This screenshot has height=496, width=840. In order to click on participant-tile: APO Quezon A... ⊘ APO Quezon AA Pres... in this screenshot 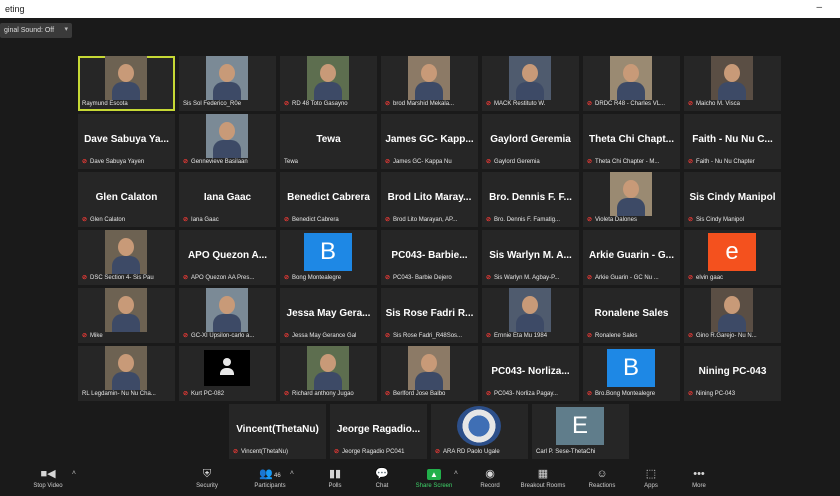, I will do `click(227, 257)`.